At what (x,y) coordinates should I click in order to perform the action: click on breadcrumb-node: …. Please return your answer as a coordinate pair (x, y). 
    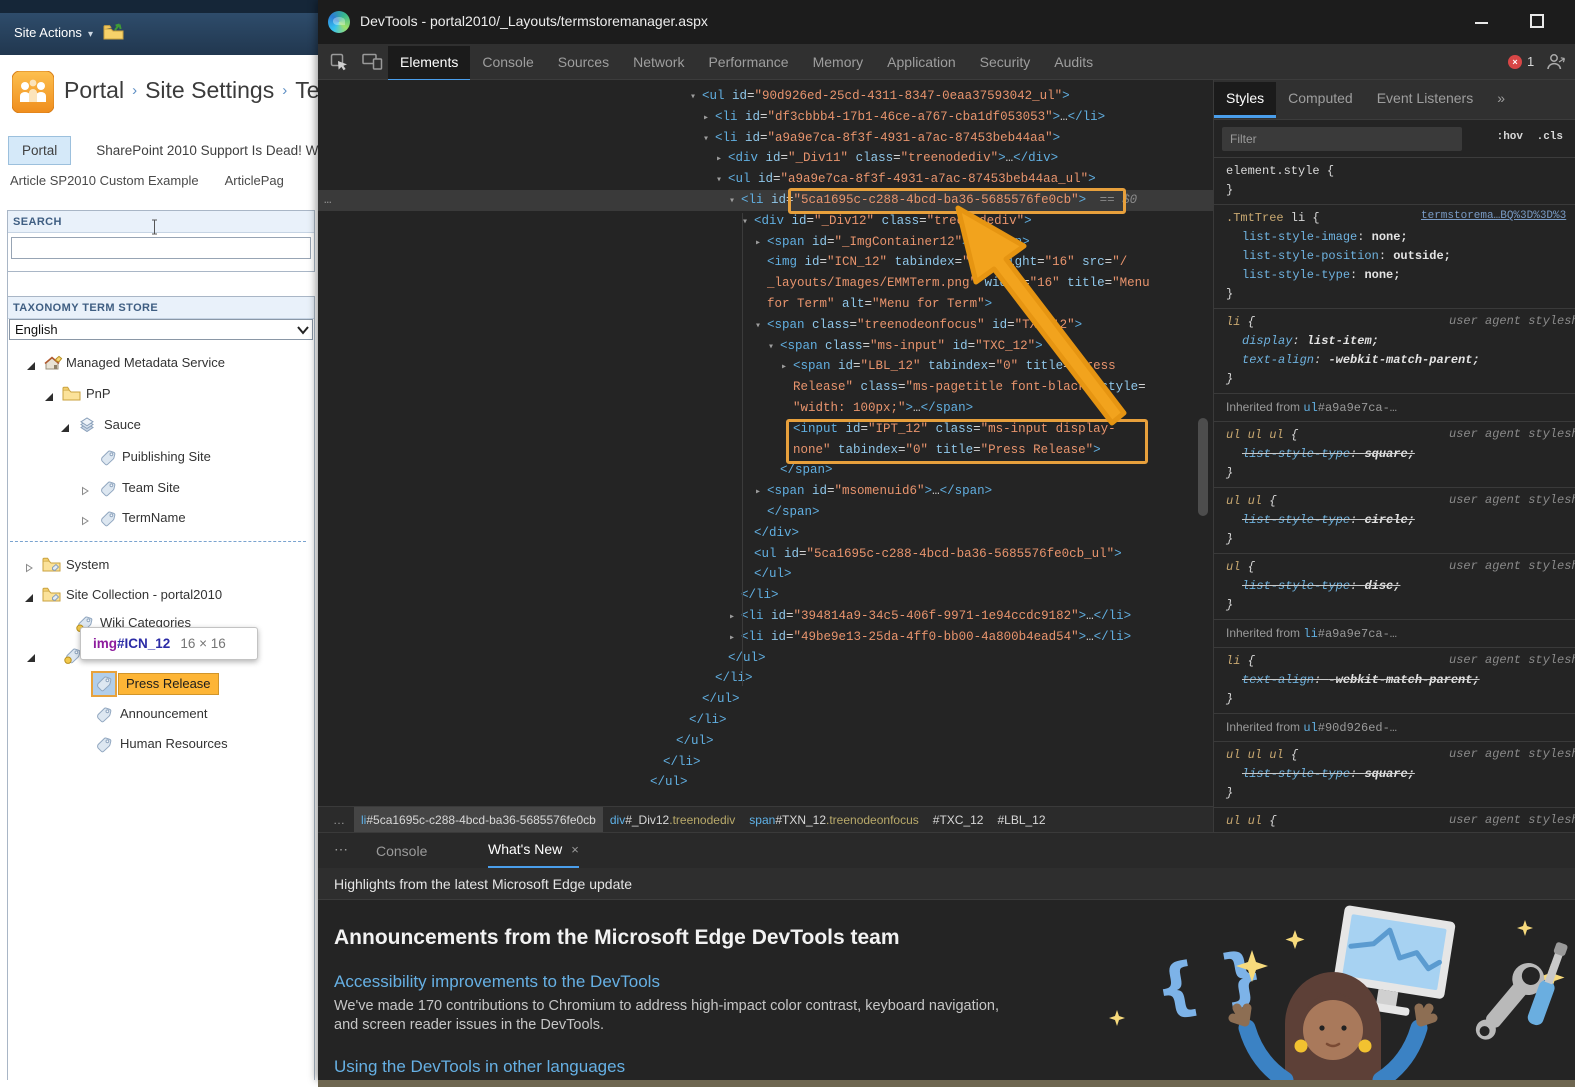
    Looking at the image, I should click on (340, 819).